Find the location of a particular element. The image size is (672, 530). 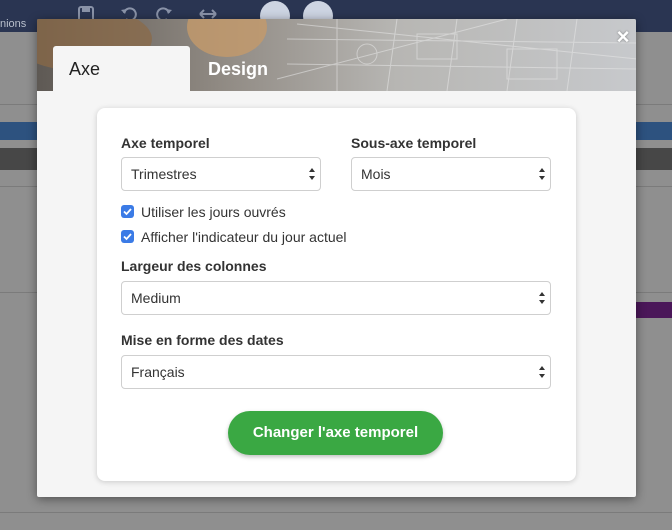

today-indicator-label: Afficher l'indicateur du jour actuel is located at coordinates (244, 237).